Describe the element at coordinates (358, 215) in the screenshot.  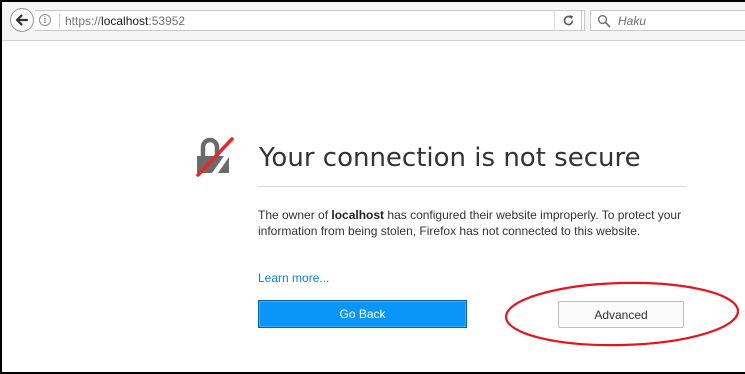
I see `description-host: localhost` at that location.